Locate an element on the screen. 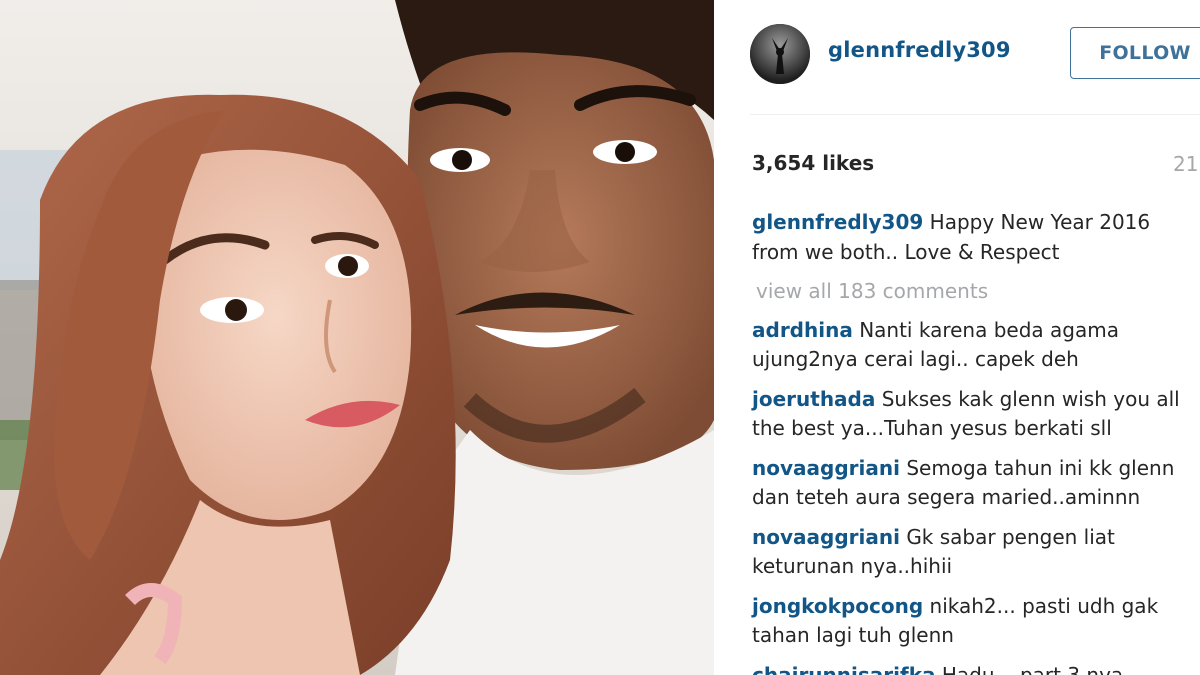 Image resolution: width=1200 pixels, height=675 pixels. comment-username: chairunnisarifka is located at coordinates (844, 669).